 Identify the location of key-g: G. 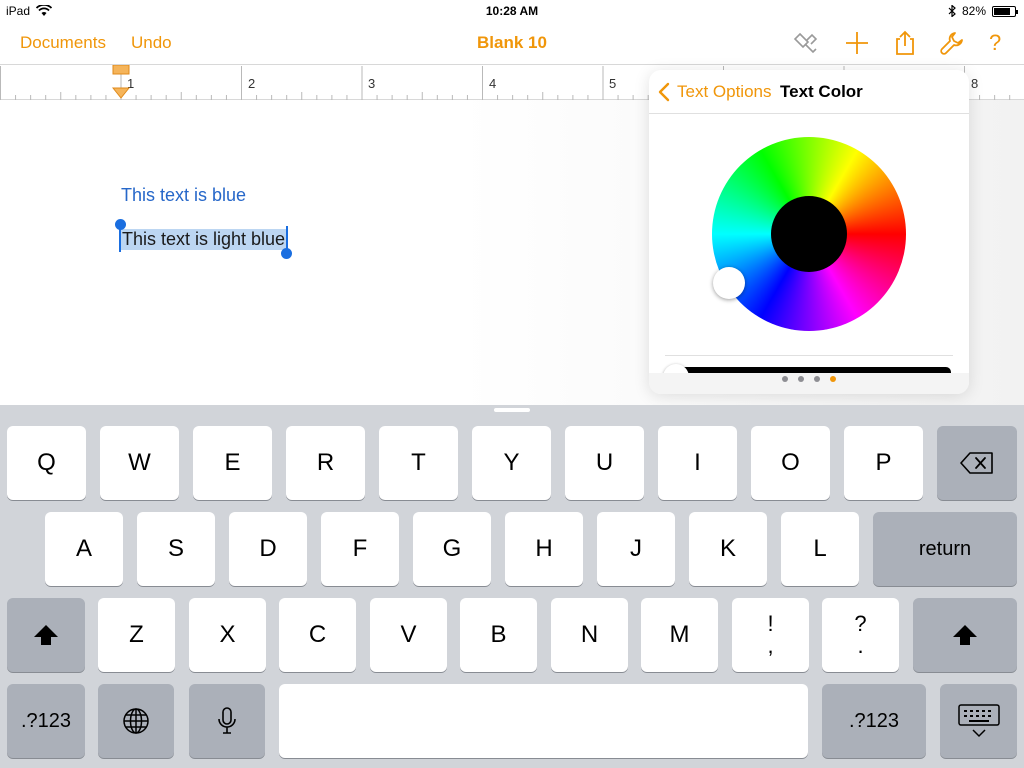
(452, 549).